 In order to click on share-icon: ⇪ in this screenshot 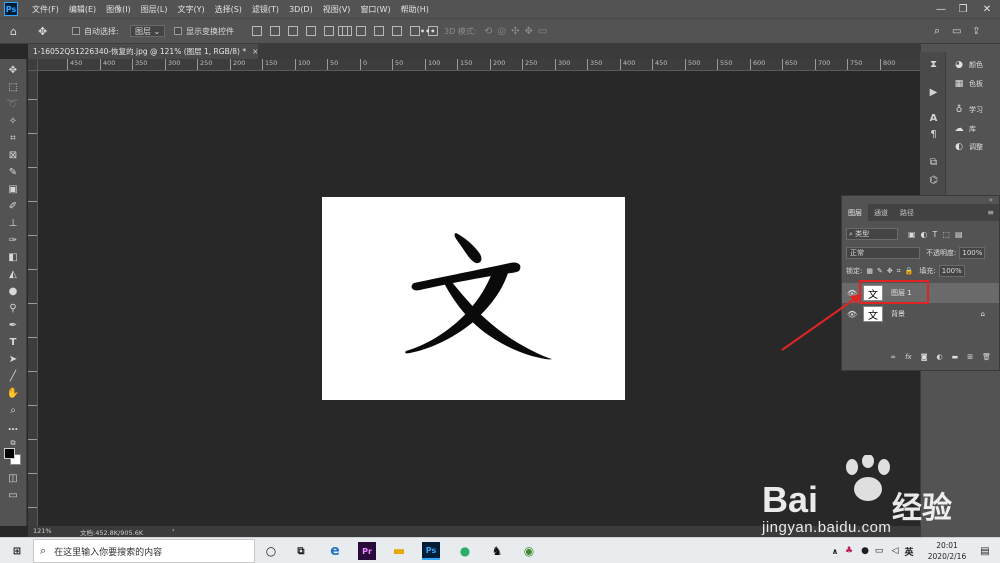, I will do `click(976, 31)`.